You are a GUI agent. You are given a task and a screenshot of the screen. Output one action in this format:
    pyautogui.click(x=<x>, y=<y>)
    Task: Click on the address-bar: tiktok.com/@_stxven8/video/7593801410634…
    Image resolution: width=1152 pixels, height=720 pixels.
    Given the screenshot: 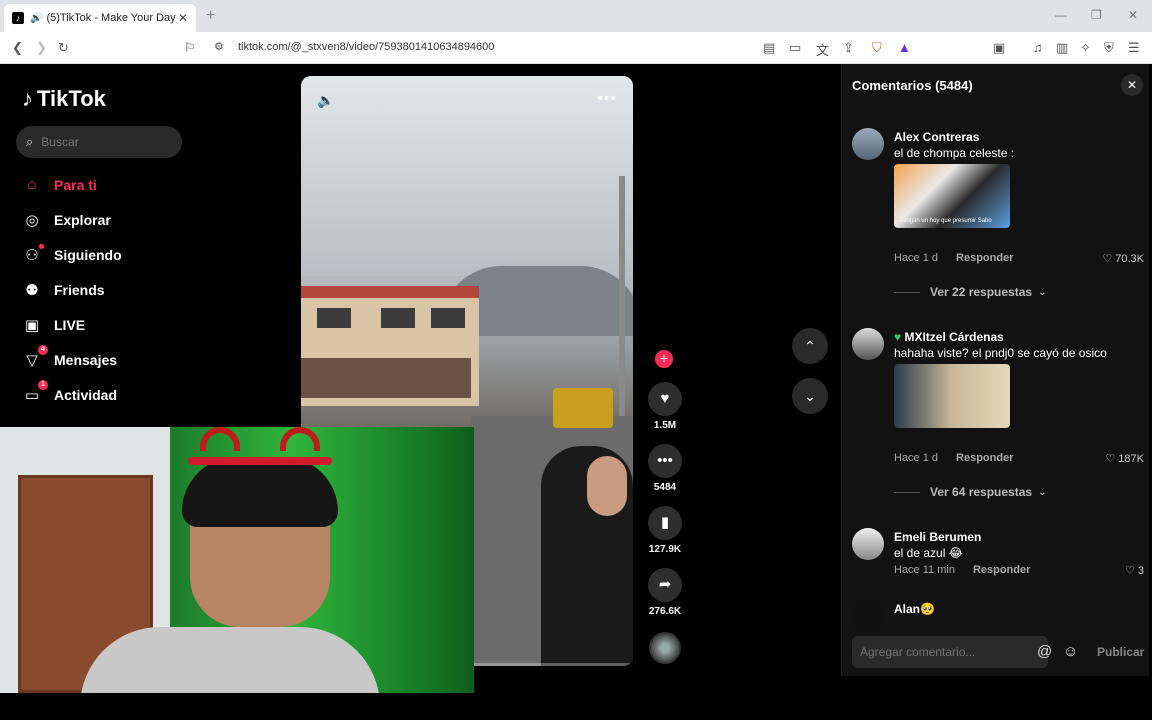 What is the action you would take?
    pyautogui.click(x=366, y=47)
    